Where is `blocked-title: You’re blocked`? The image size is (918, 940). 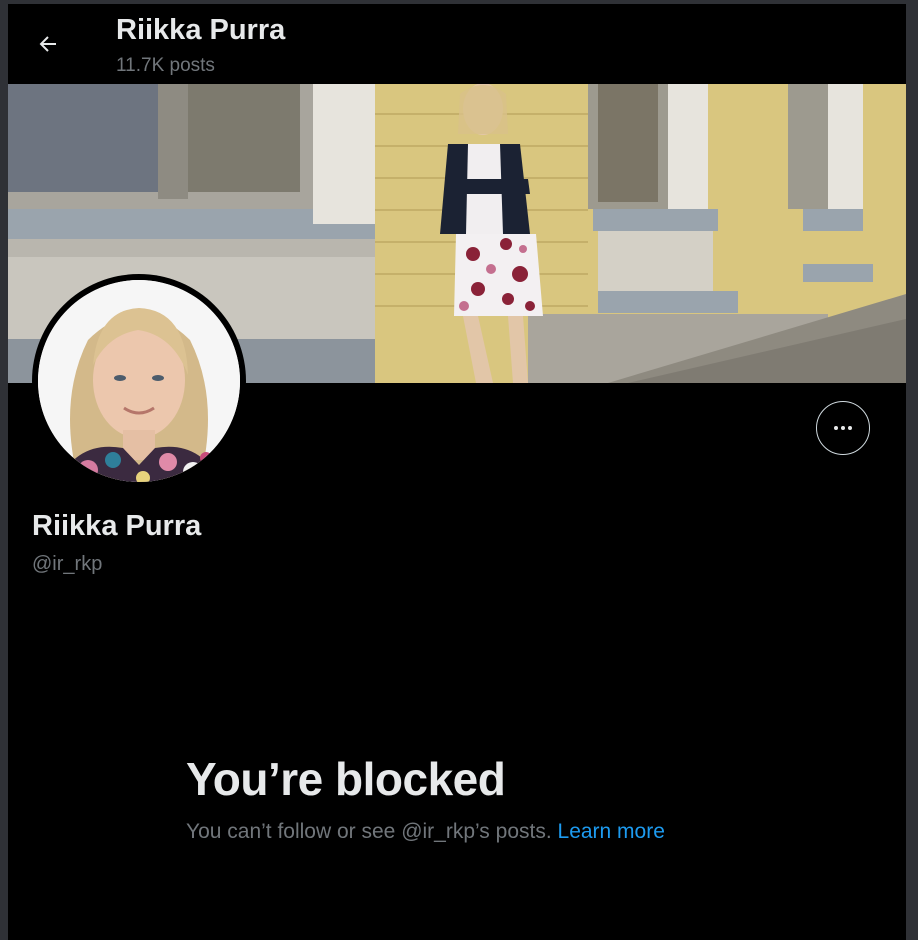 blocked-title: You’re blocked is located at coordinates (346, 779).